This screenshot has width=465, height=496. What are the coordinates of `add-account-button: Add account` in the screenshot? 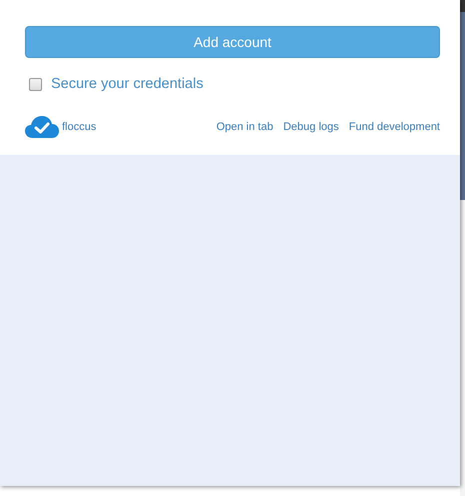 It's located at (232, 42).